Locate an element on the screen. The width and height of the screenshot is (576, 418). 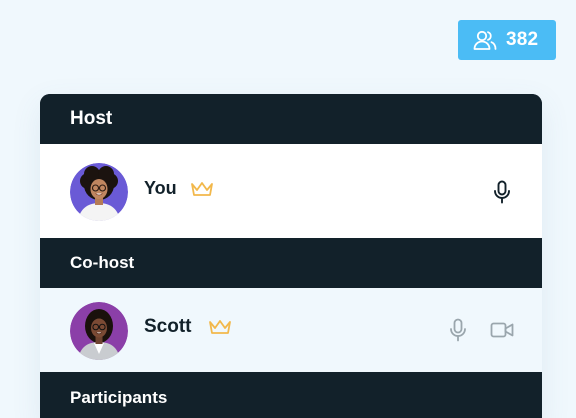
participants-count-badge: 382 is located at coordinates (507, 40).